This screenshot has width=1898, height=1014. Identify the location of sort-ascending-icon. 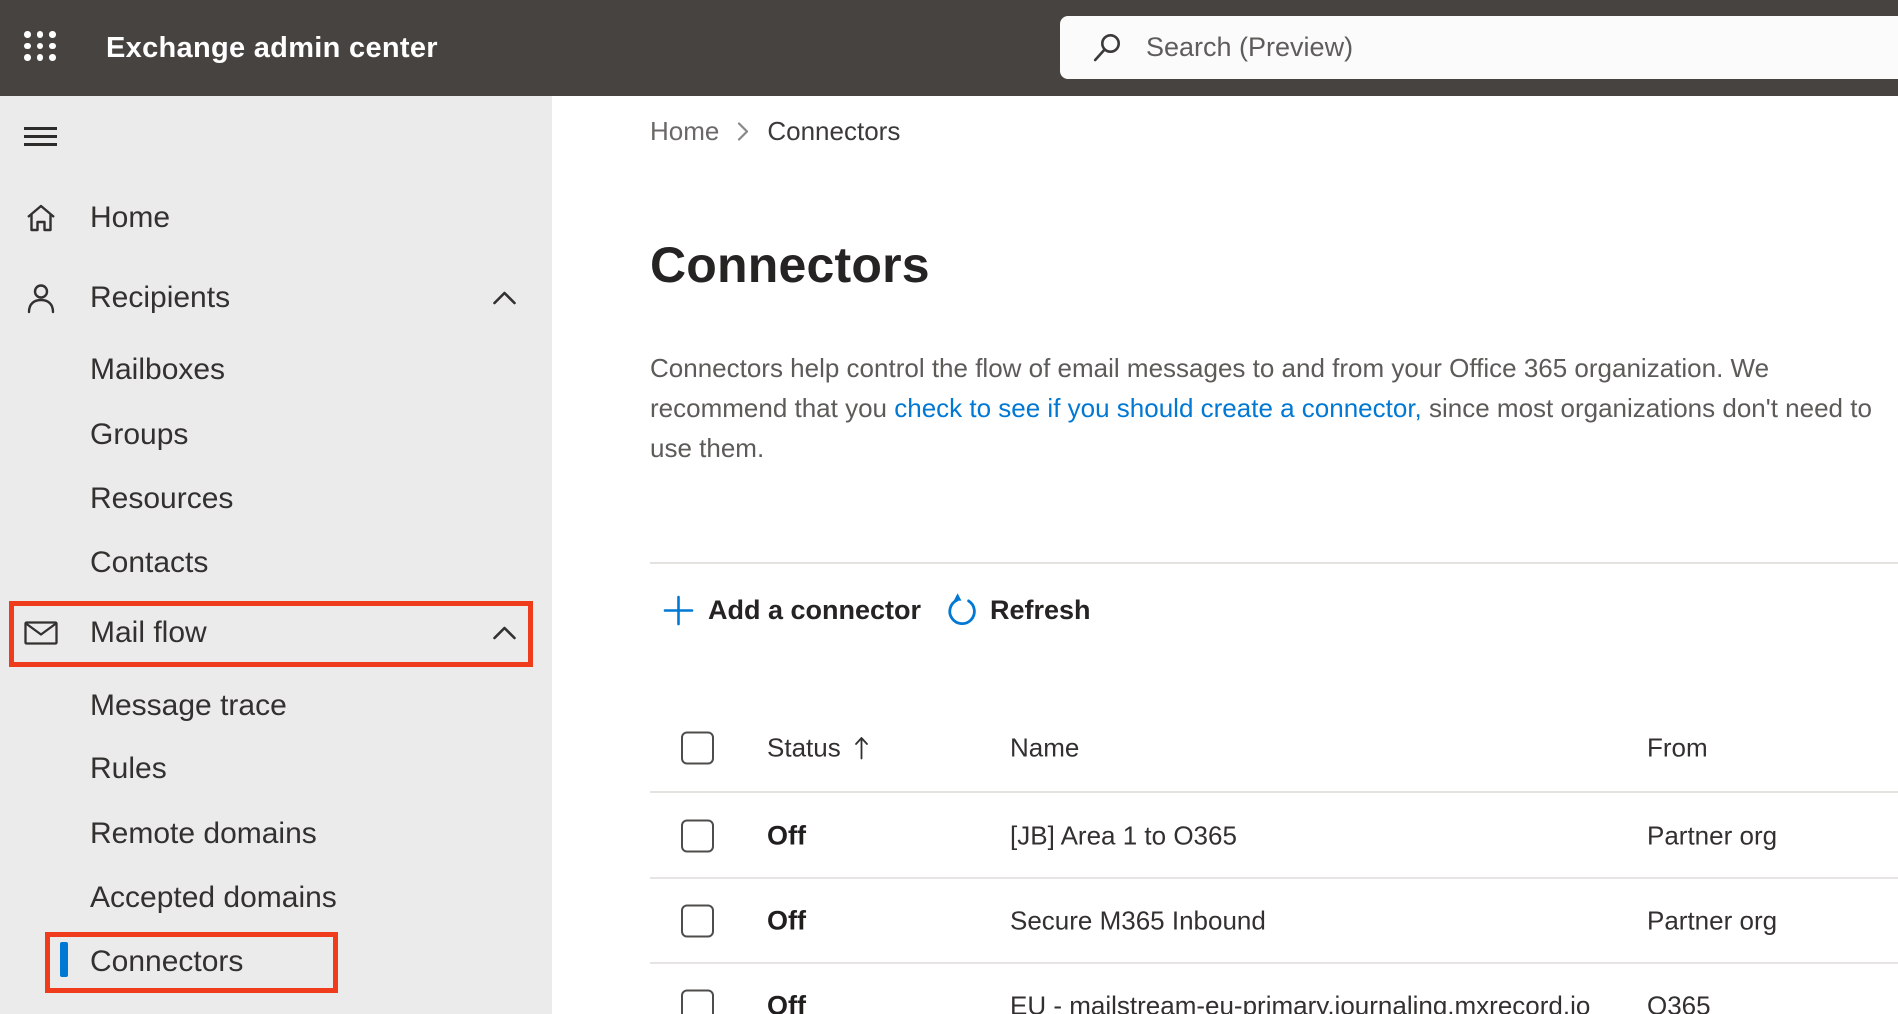
(861, 748).